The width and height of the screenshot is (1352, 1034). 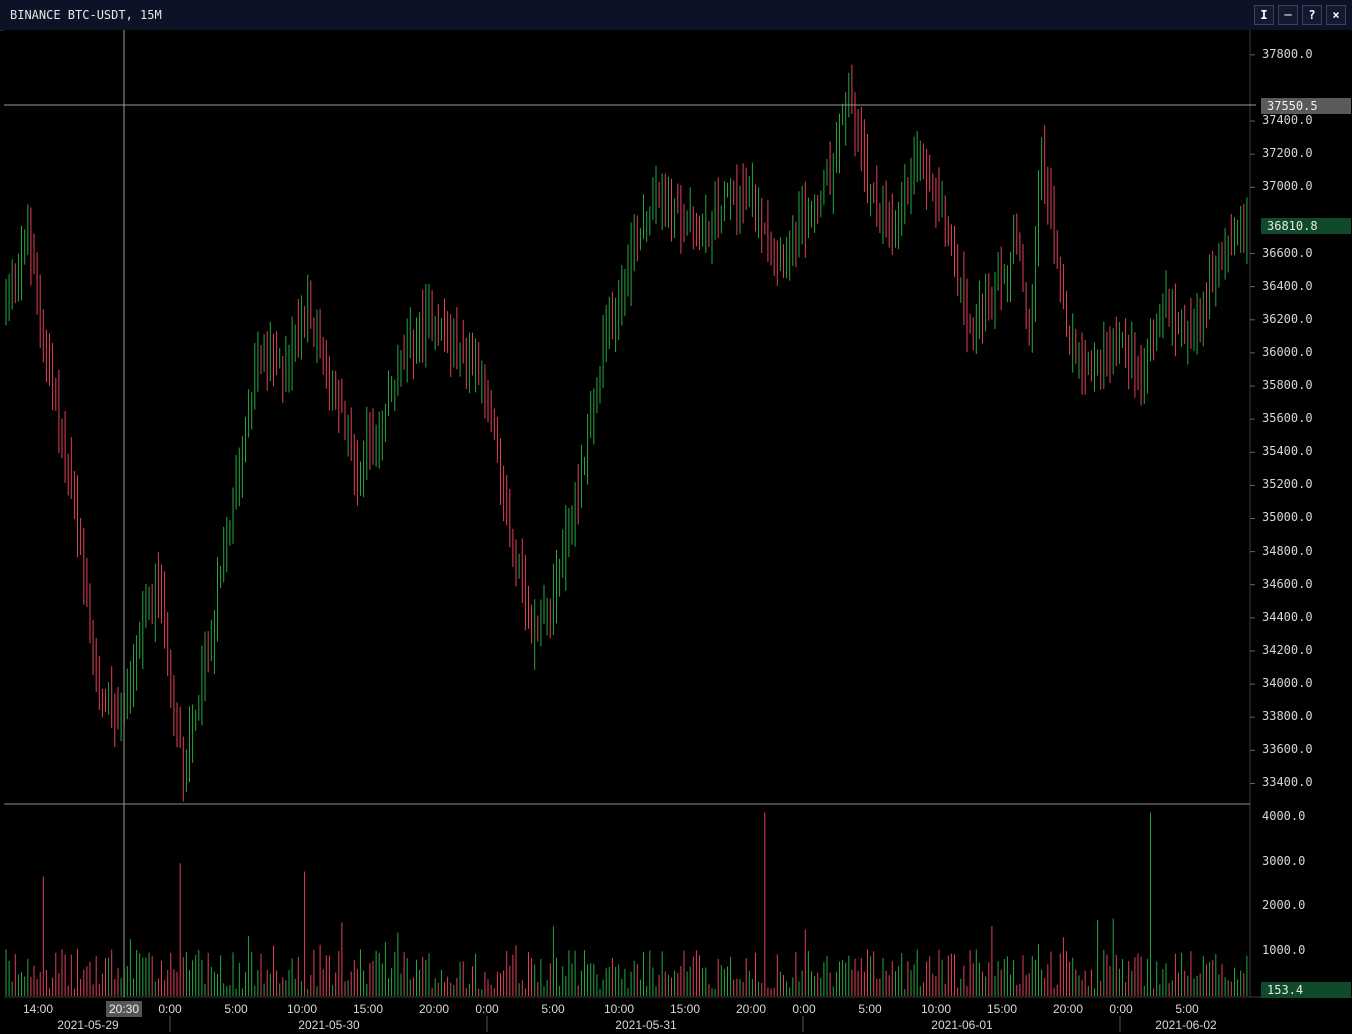 What do you see at coordinates (1186, 1025) in the screenshot?
I see `date-axis-label: 2021-06-02` at bounding box center [1186, 1025].